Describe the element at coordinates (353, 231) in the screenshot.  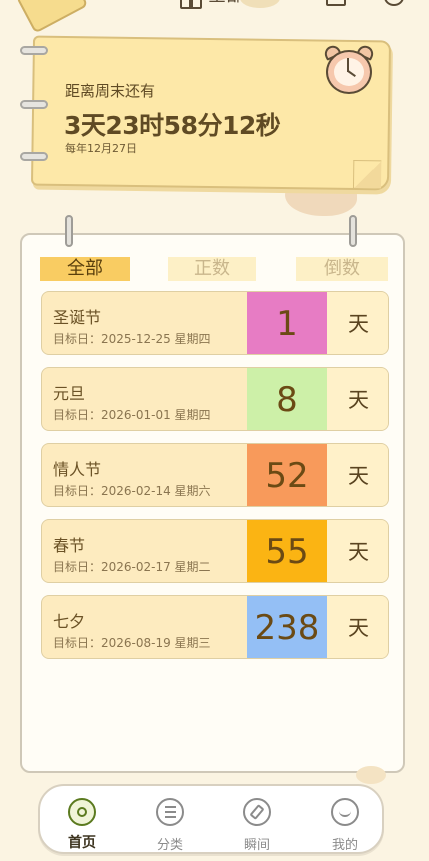
I see `binder-clip-right` at that location.